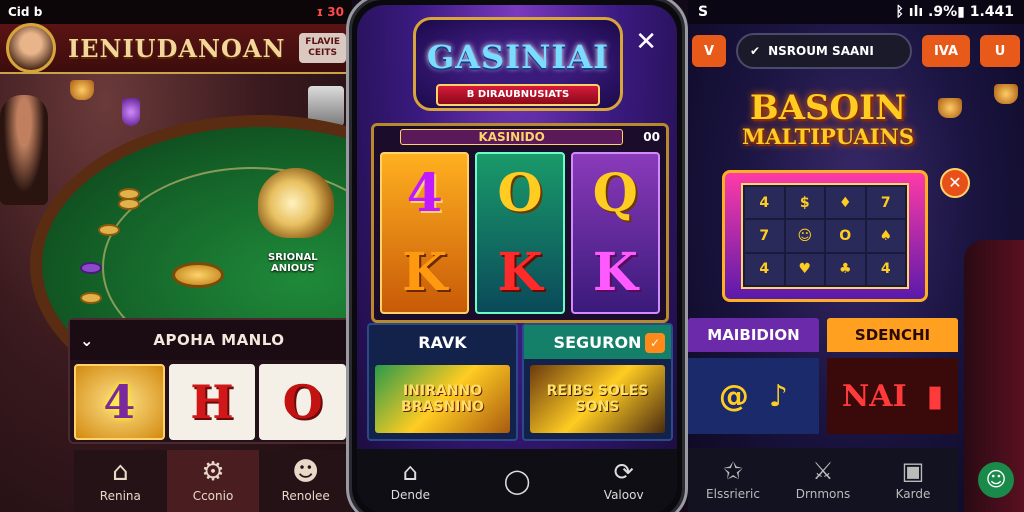 The image size is (1024, 512). What do you see at coordinates (778, 396) in the screenshot?
I see `music-note-icon: ♪` at bounding box center [778, 396].